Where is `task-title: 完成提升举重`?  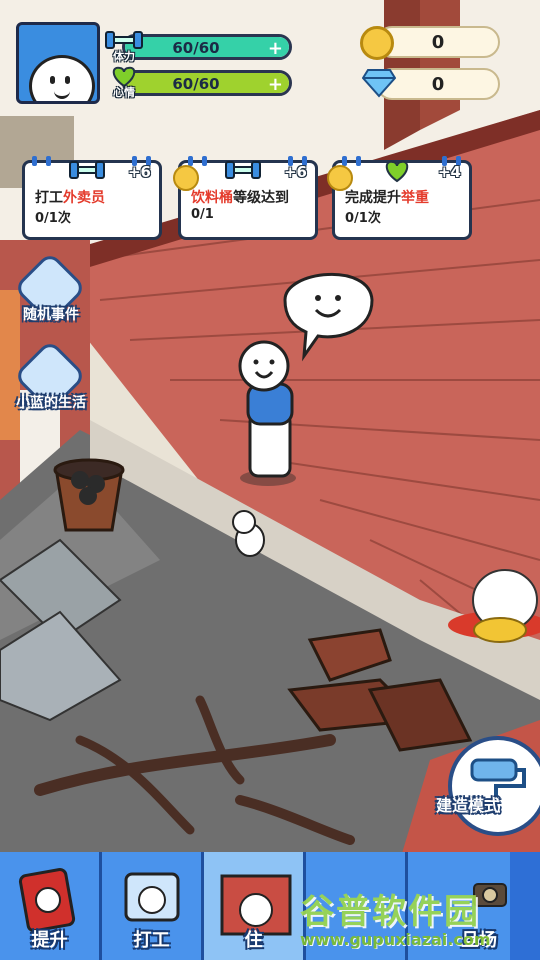 task-title: 完成提升举重 is located at coordinates (387, 198).